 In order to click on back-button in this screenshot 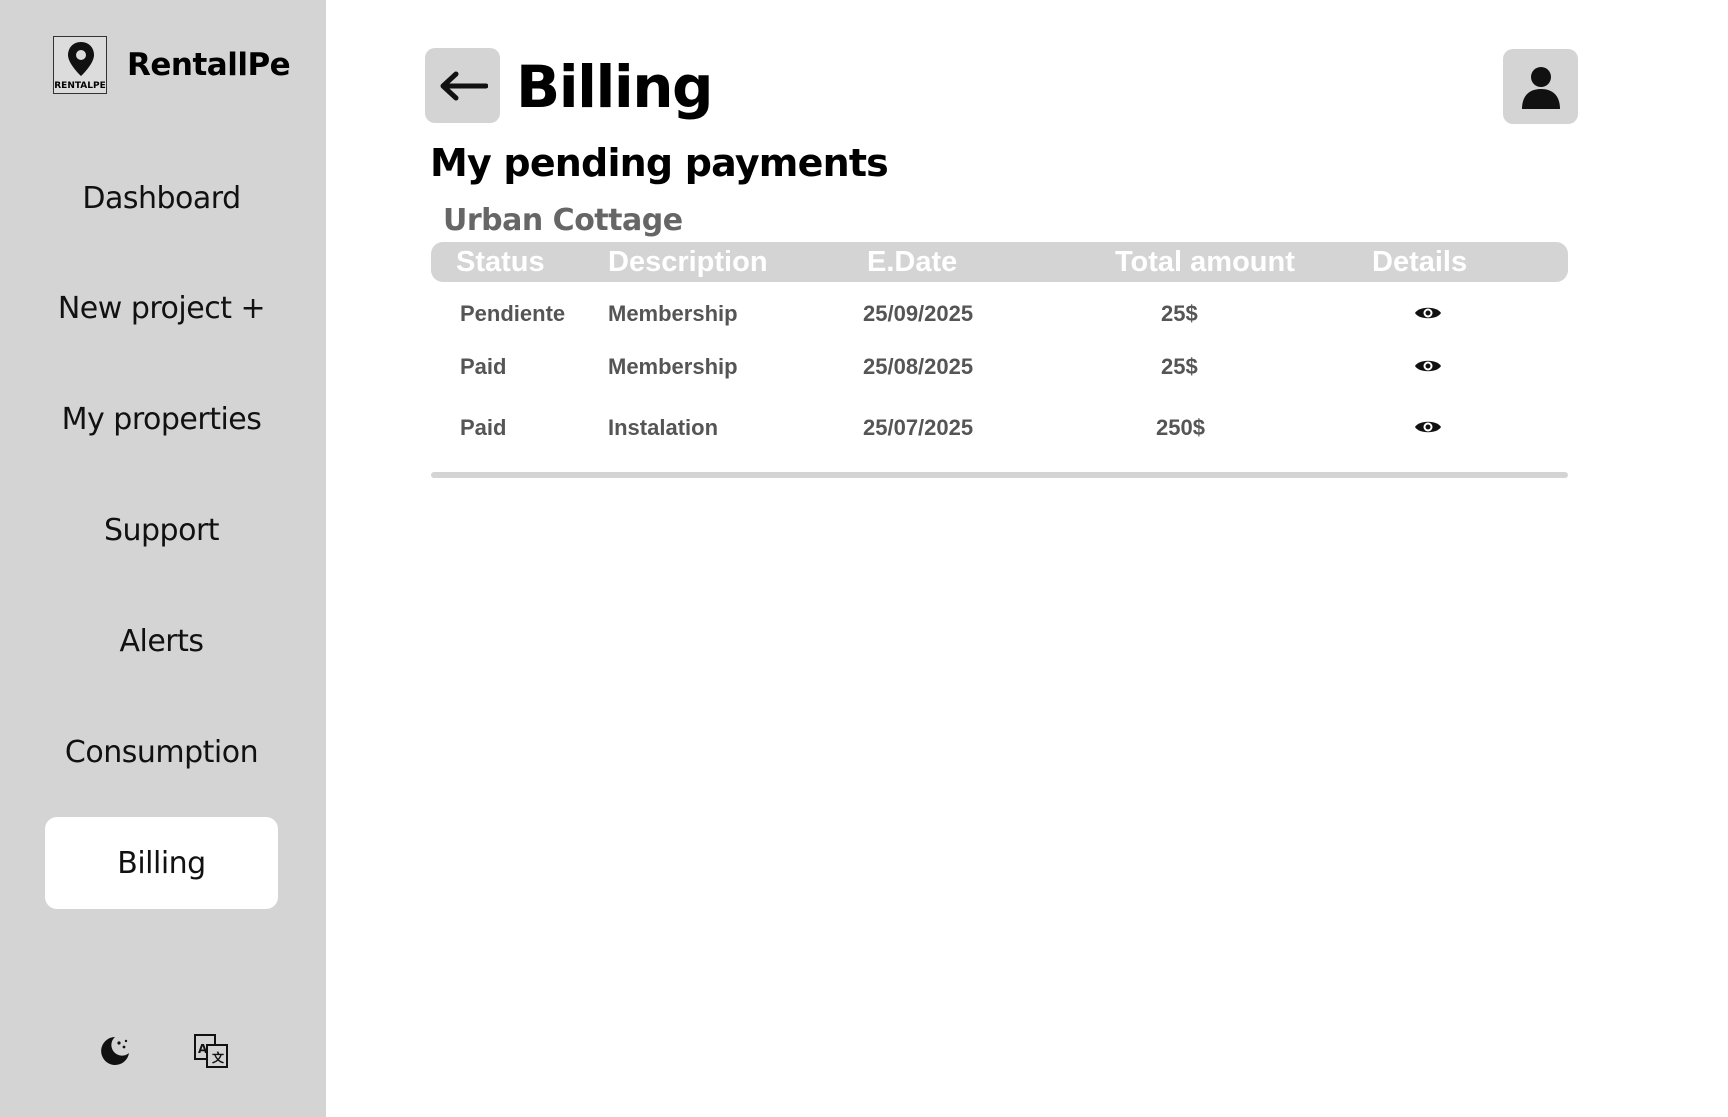, I will do `click(462, 85)`.